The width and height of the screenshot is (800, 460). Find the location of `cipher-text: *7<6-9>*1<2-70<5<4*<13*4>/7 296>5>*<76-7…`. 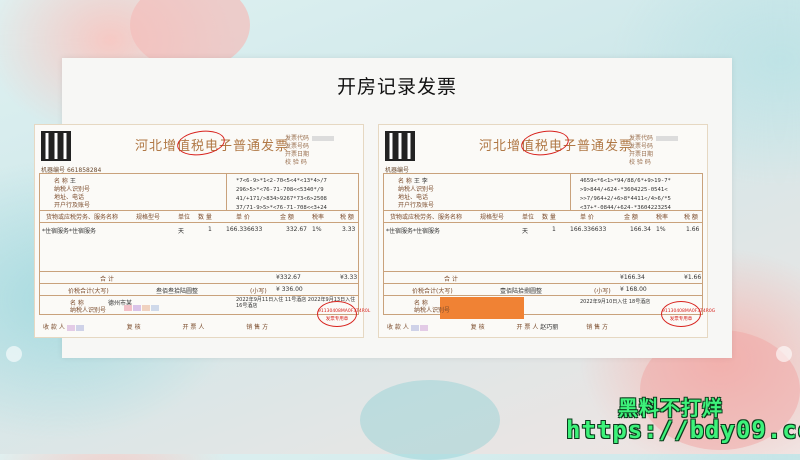

cipher-text: *7<6-9>*1<2-70<5<4*<13*4>/7 296>5>*<76-7… is located at coordinates (281, 194).